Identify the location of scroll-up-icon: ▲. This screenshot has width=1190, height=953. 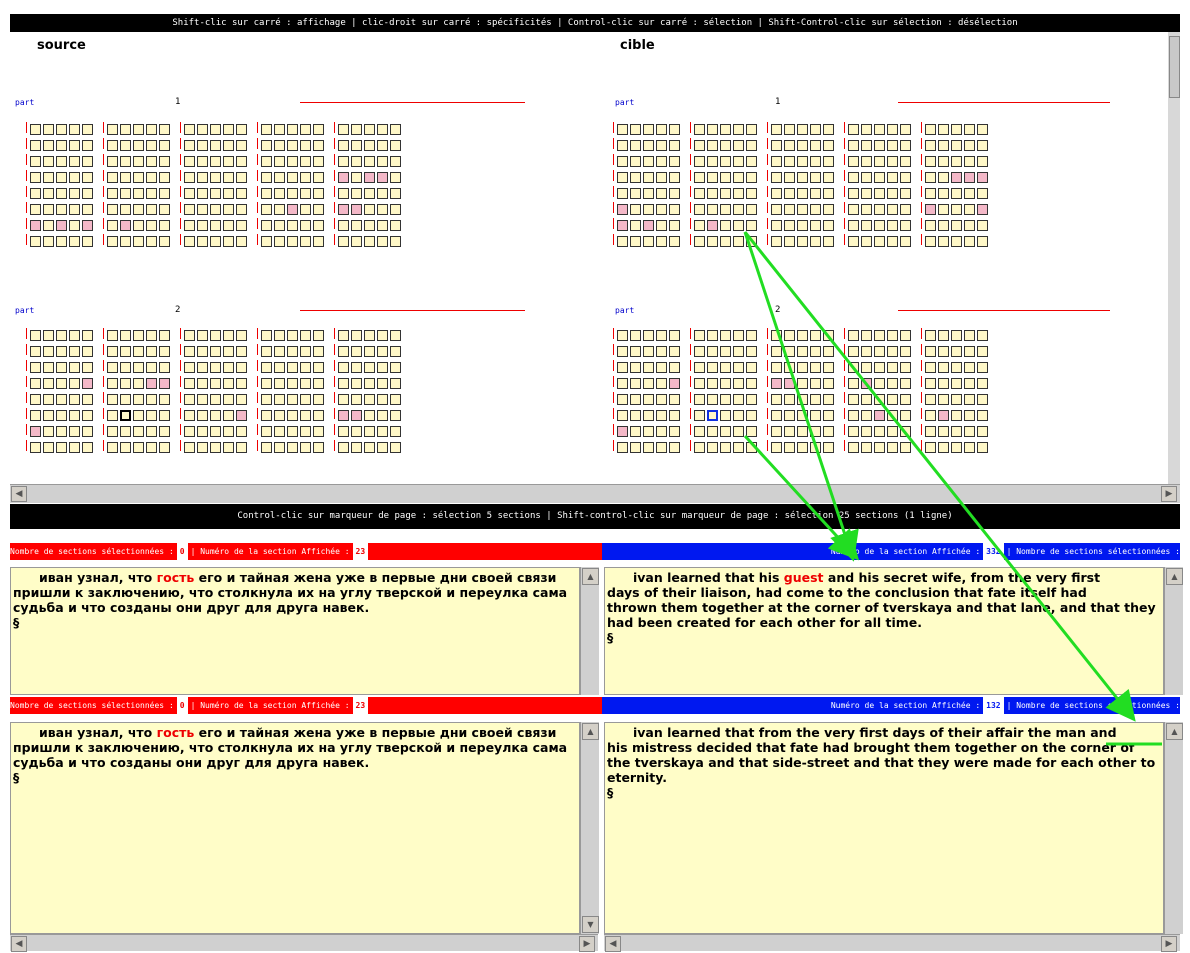
(590, 576).